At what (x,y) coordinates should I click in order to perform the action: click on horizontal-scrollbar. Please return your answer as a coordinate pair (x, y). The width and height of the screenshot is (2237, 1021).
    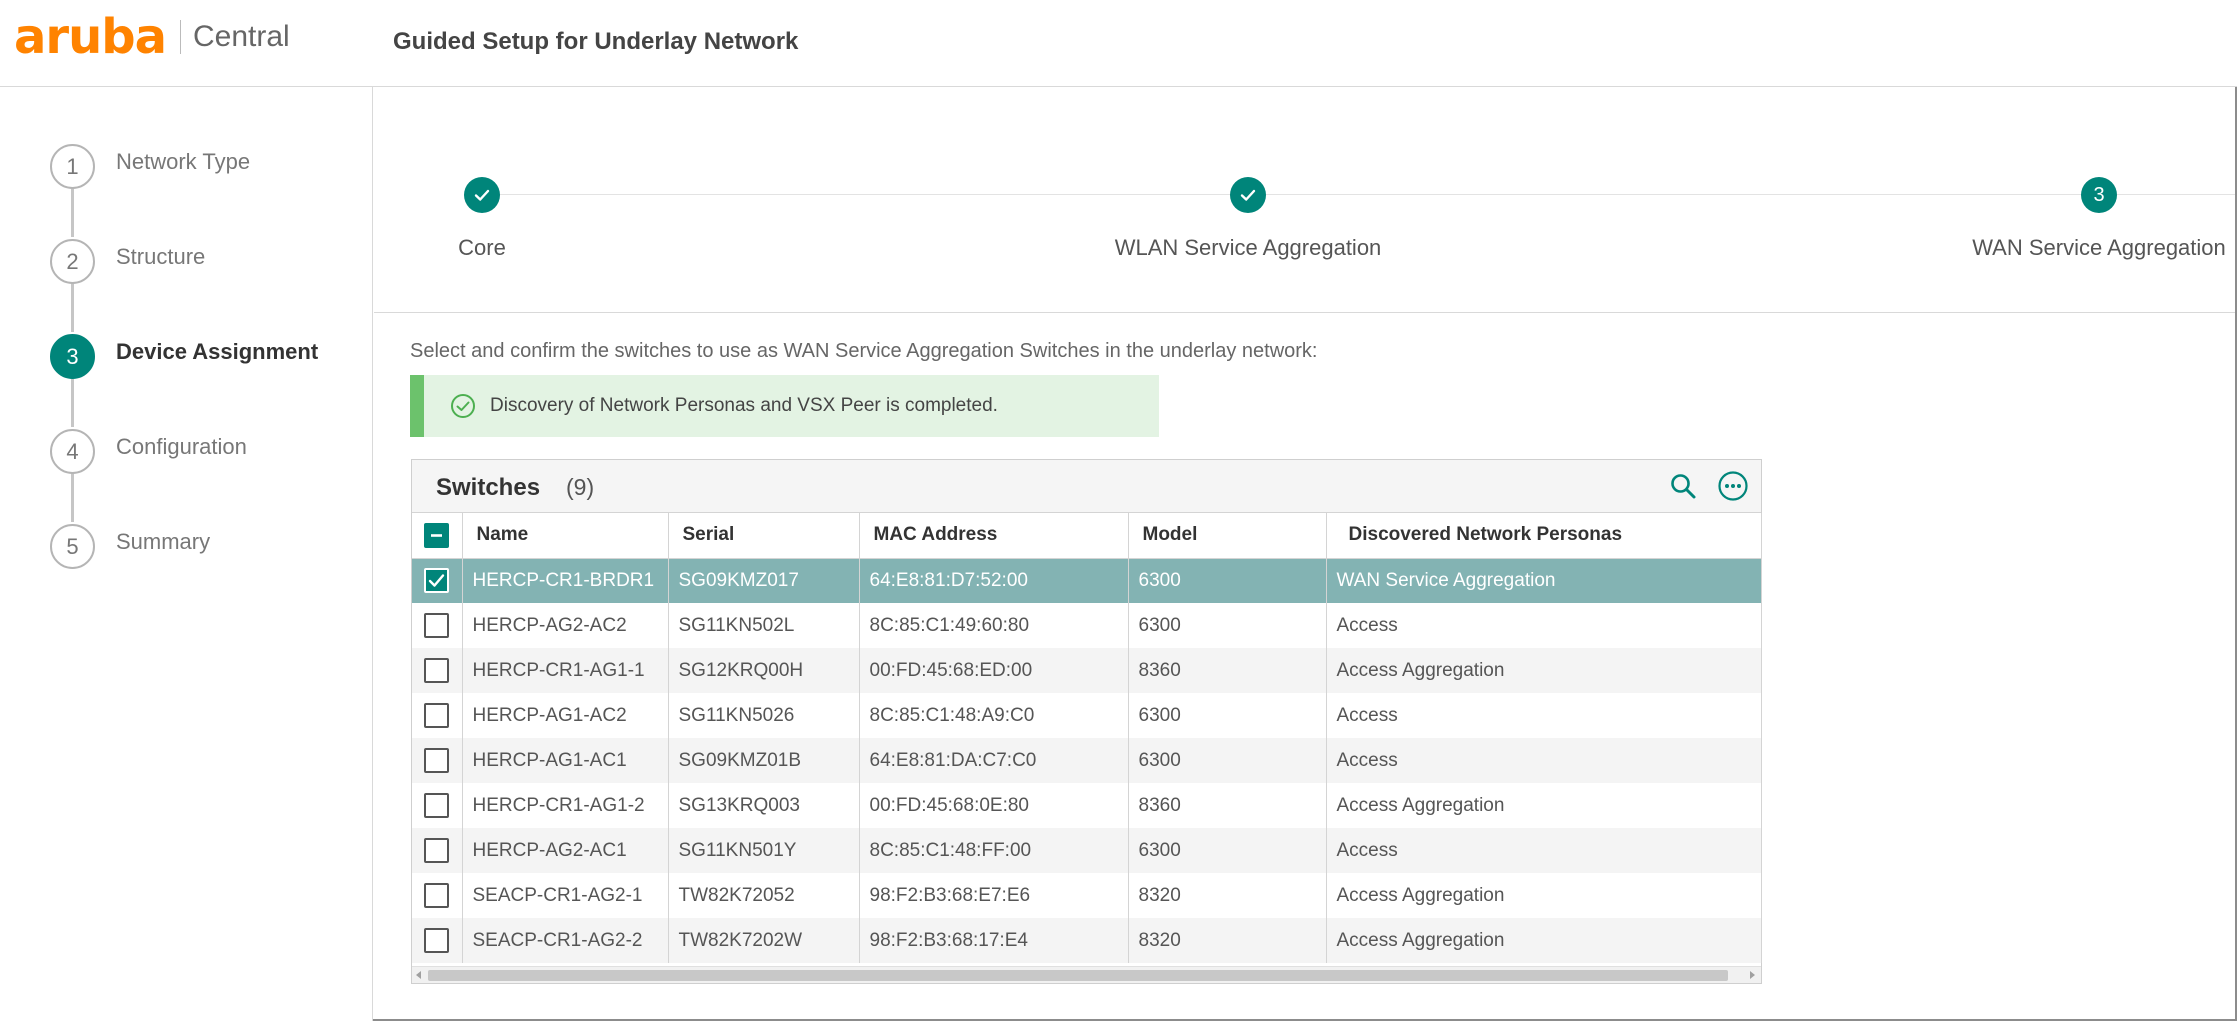
    Looking at the image, I should click on (1086, 974).